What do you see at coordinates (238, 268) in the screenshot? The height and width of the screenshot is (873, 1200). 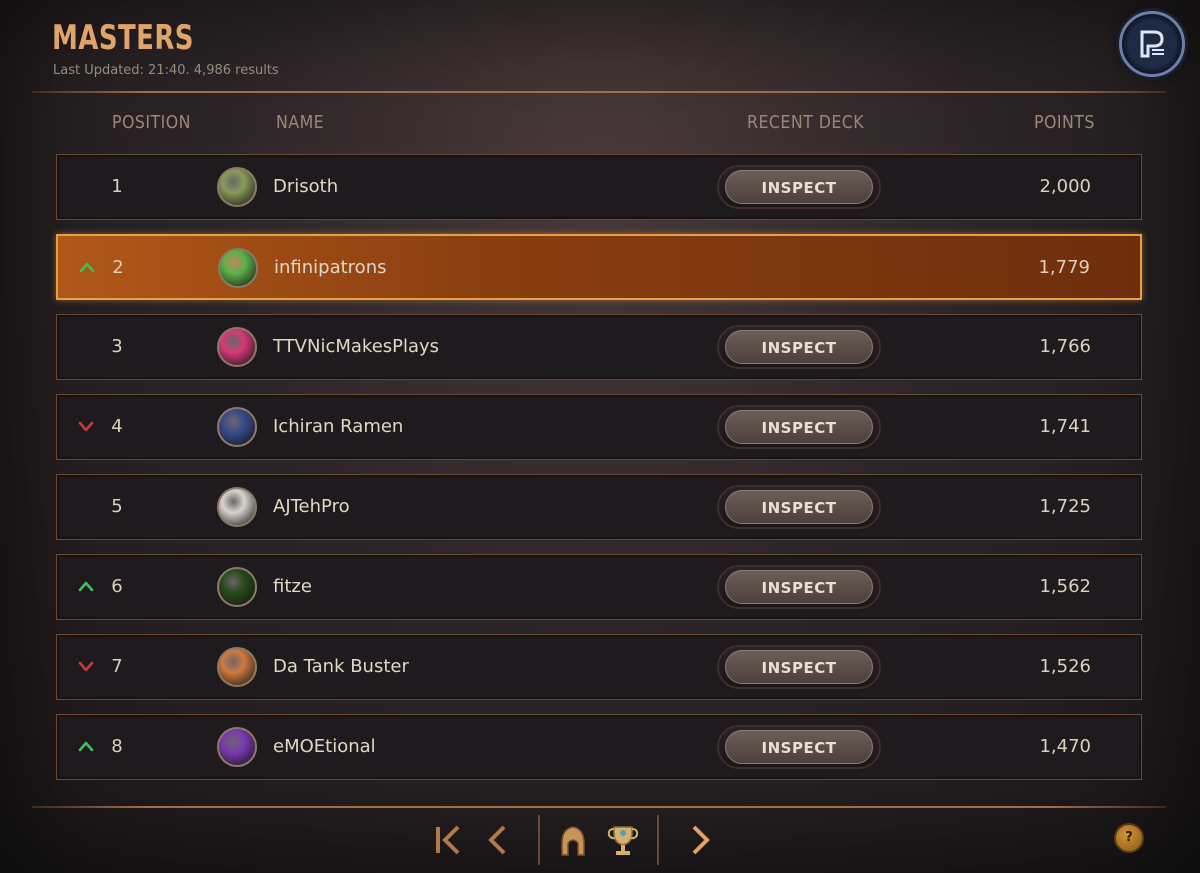 I see `green-creature-avatar-icon` at bounding box center [238, 268].